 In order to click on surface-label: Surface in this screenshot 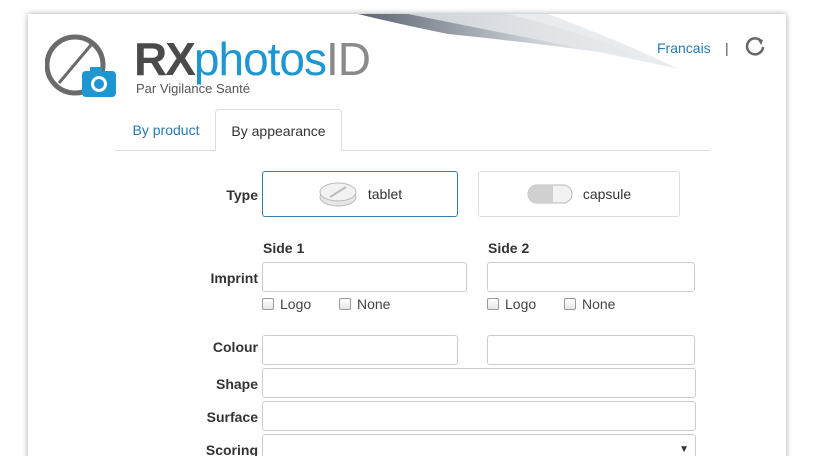, I will do `click(232, 417)`.